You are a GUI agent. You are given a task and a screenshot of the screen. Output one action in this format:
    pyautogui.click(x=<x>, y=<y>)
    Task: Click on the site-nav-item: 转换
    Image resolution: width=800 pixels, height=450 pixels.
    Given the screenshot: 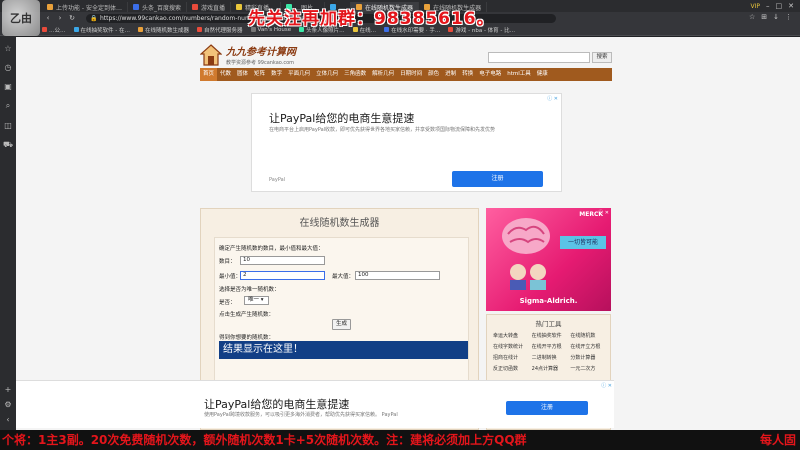 What is the action you would take?
    pyautogui.click(x=467, y=74)
    